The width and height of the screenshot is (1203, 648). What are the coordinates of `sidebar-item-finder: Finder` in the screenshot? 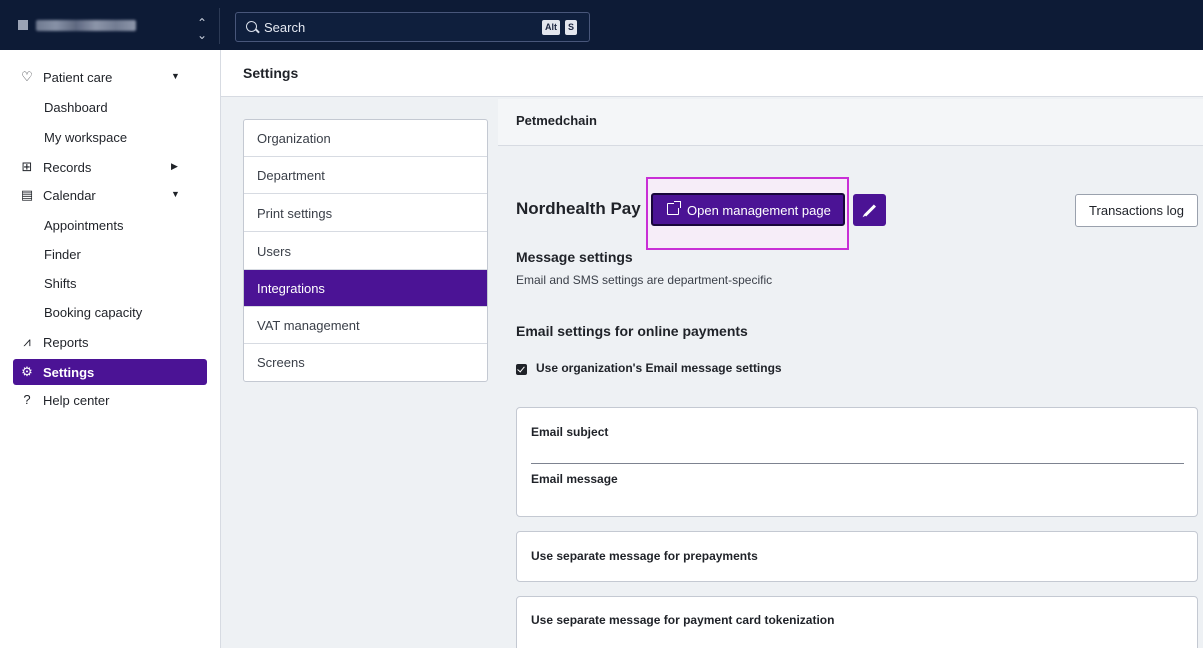 It's located at (62, 254).